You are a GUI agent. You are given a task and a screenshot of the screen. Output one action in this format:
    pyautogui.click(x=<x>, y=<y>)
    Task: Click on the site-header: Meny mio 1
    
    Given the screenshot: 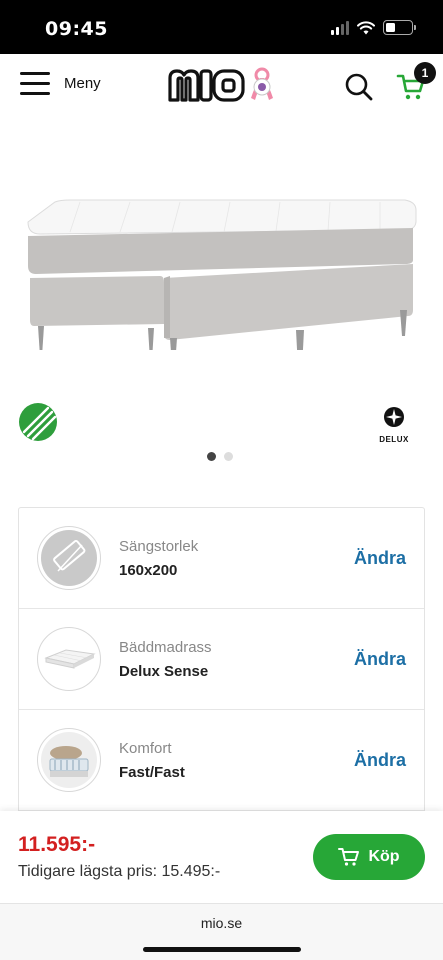 What is the action you would take?
    pyautogui.click(x=221, y=87)
    